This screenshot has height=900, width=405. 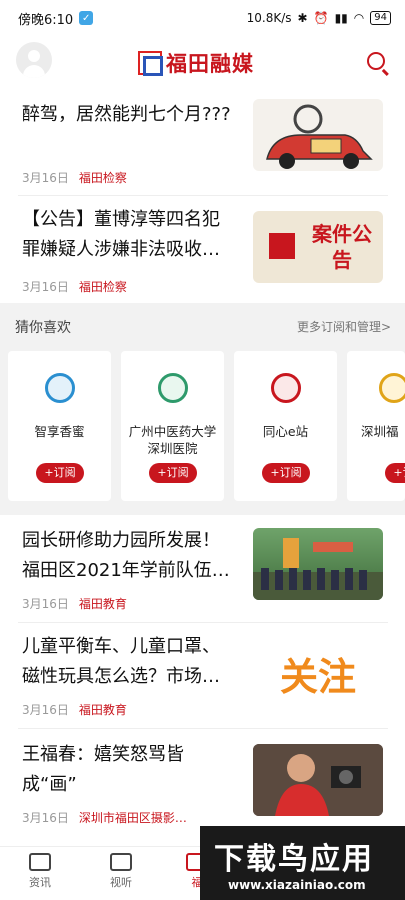 I want to click on watermark: 下载鸟应用 www.xiazainiao.com, so click(x=302, y=863).